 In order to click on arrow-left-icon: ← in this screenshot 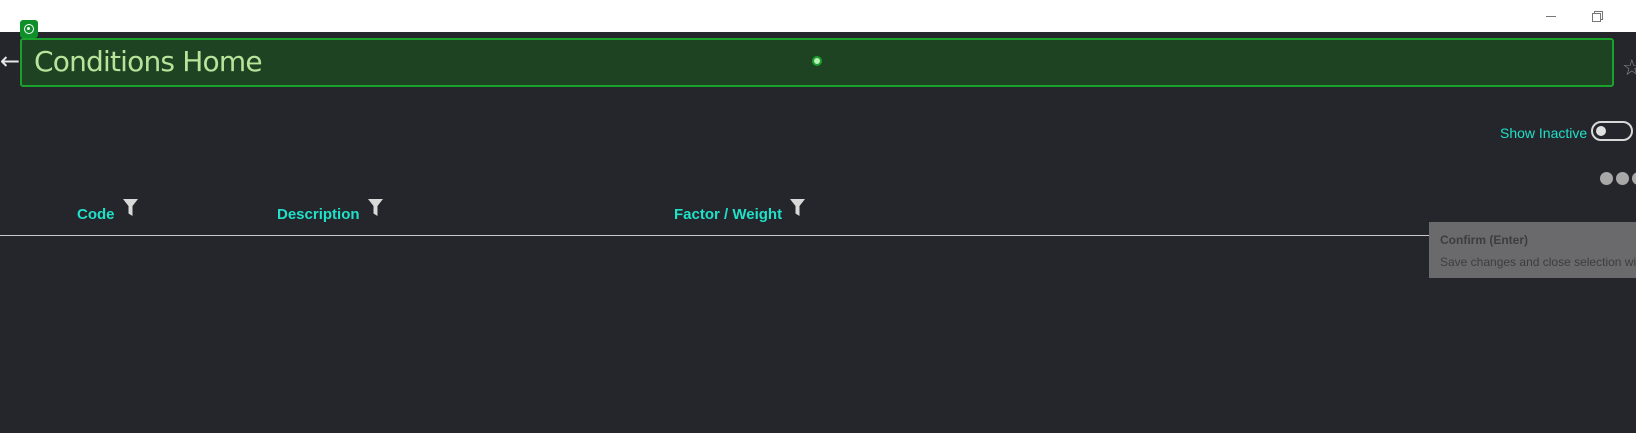, I will do `click(10, 61)`.